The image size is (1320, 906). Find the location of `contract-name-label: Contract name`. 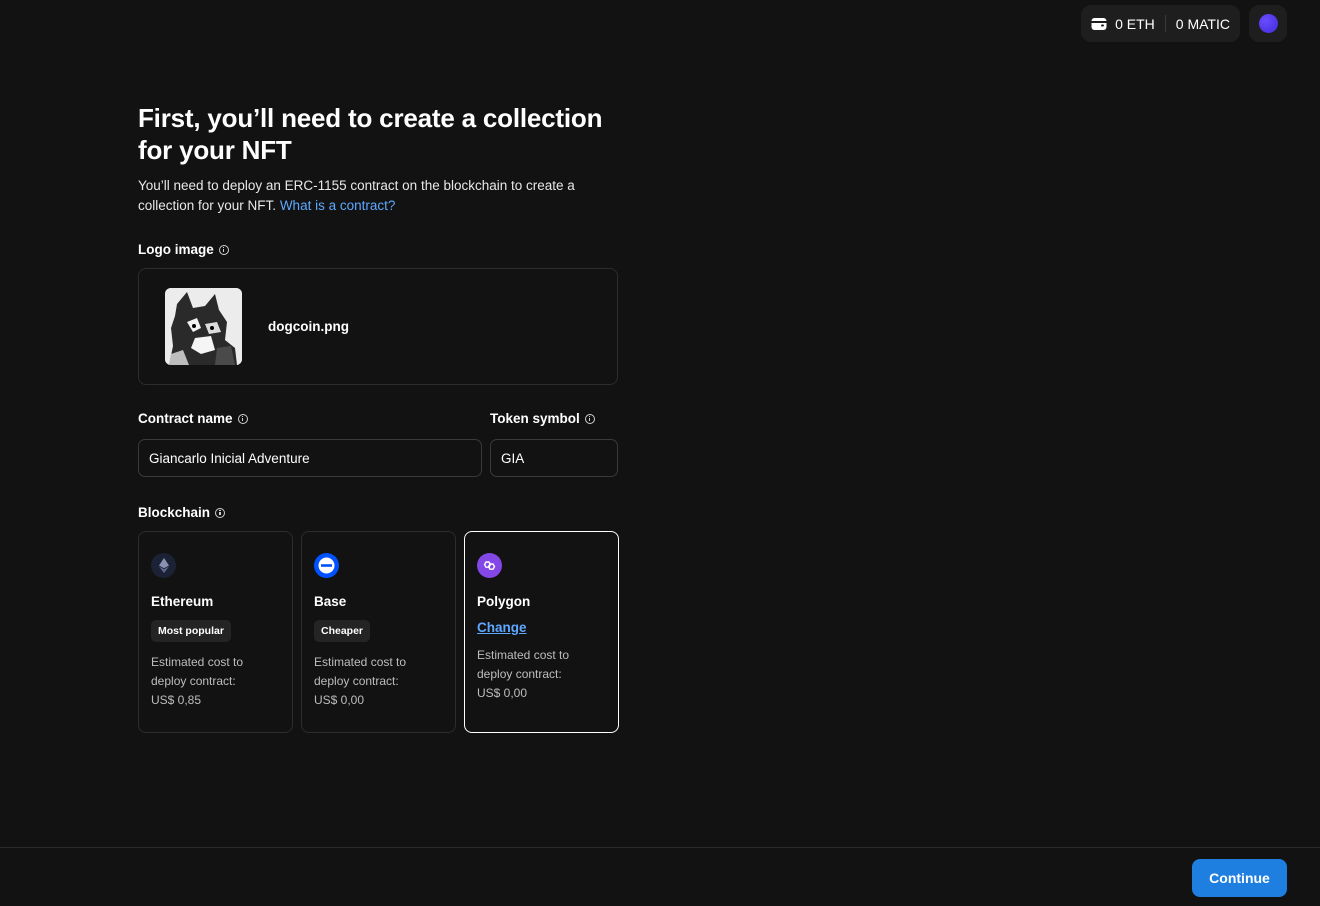

contract-name-label: Contract name is located at coordinates (310, 418).